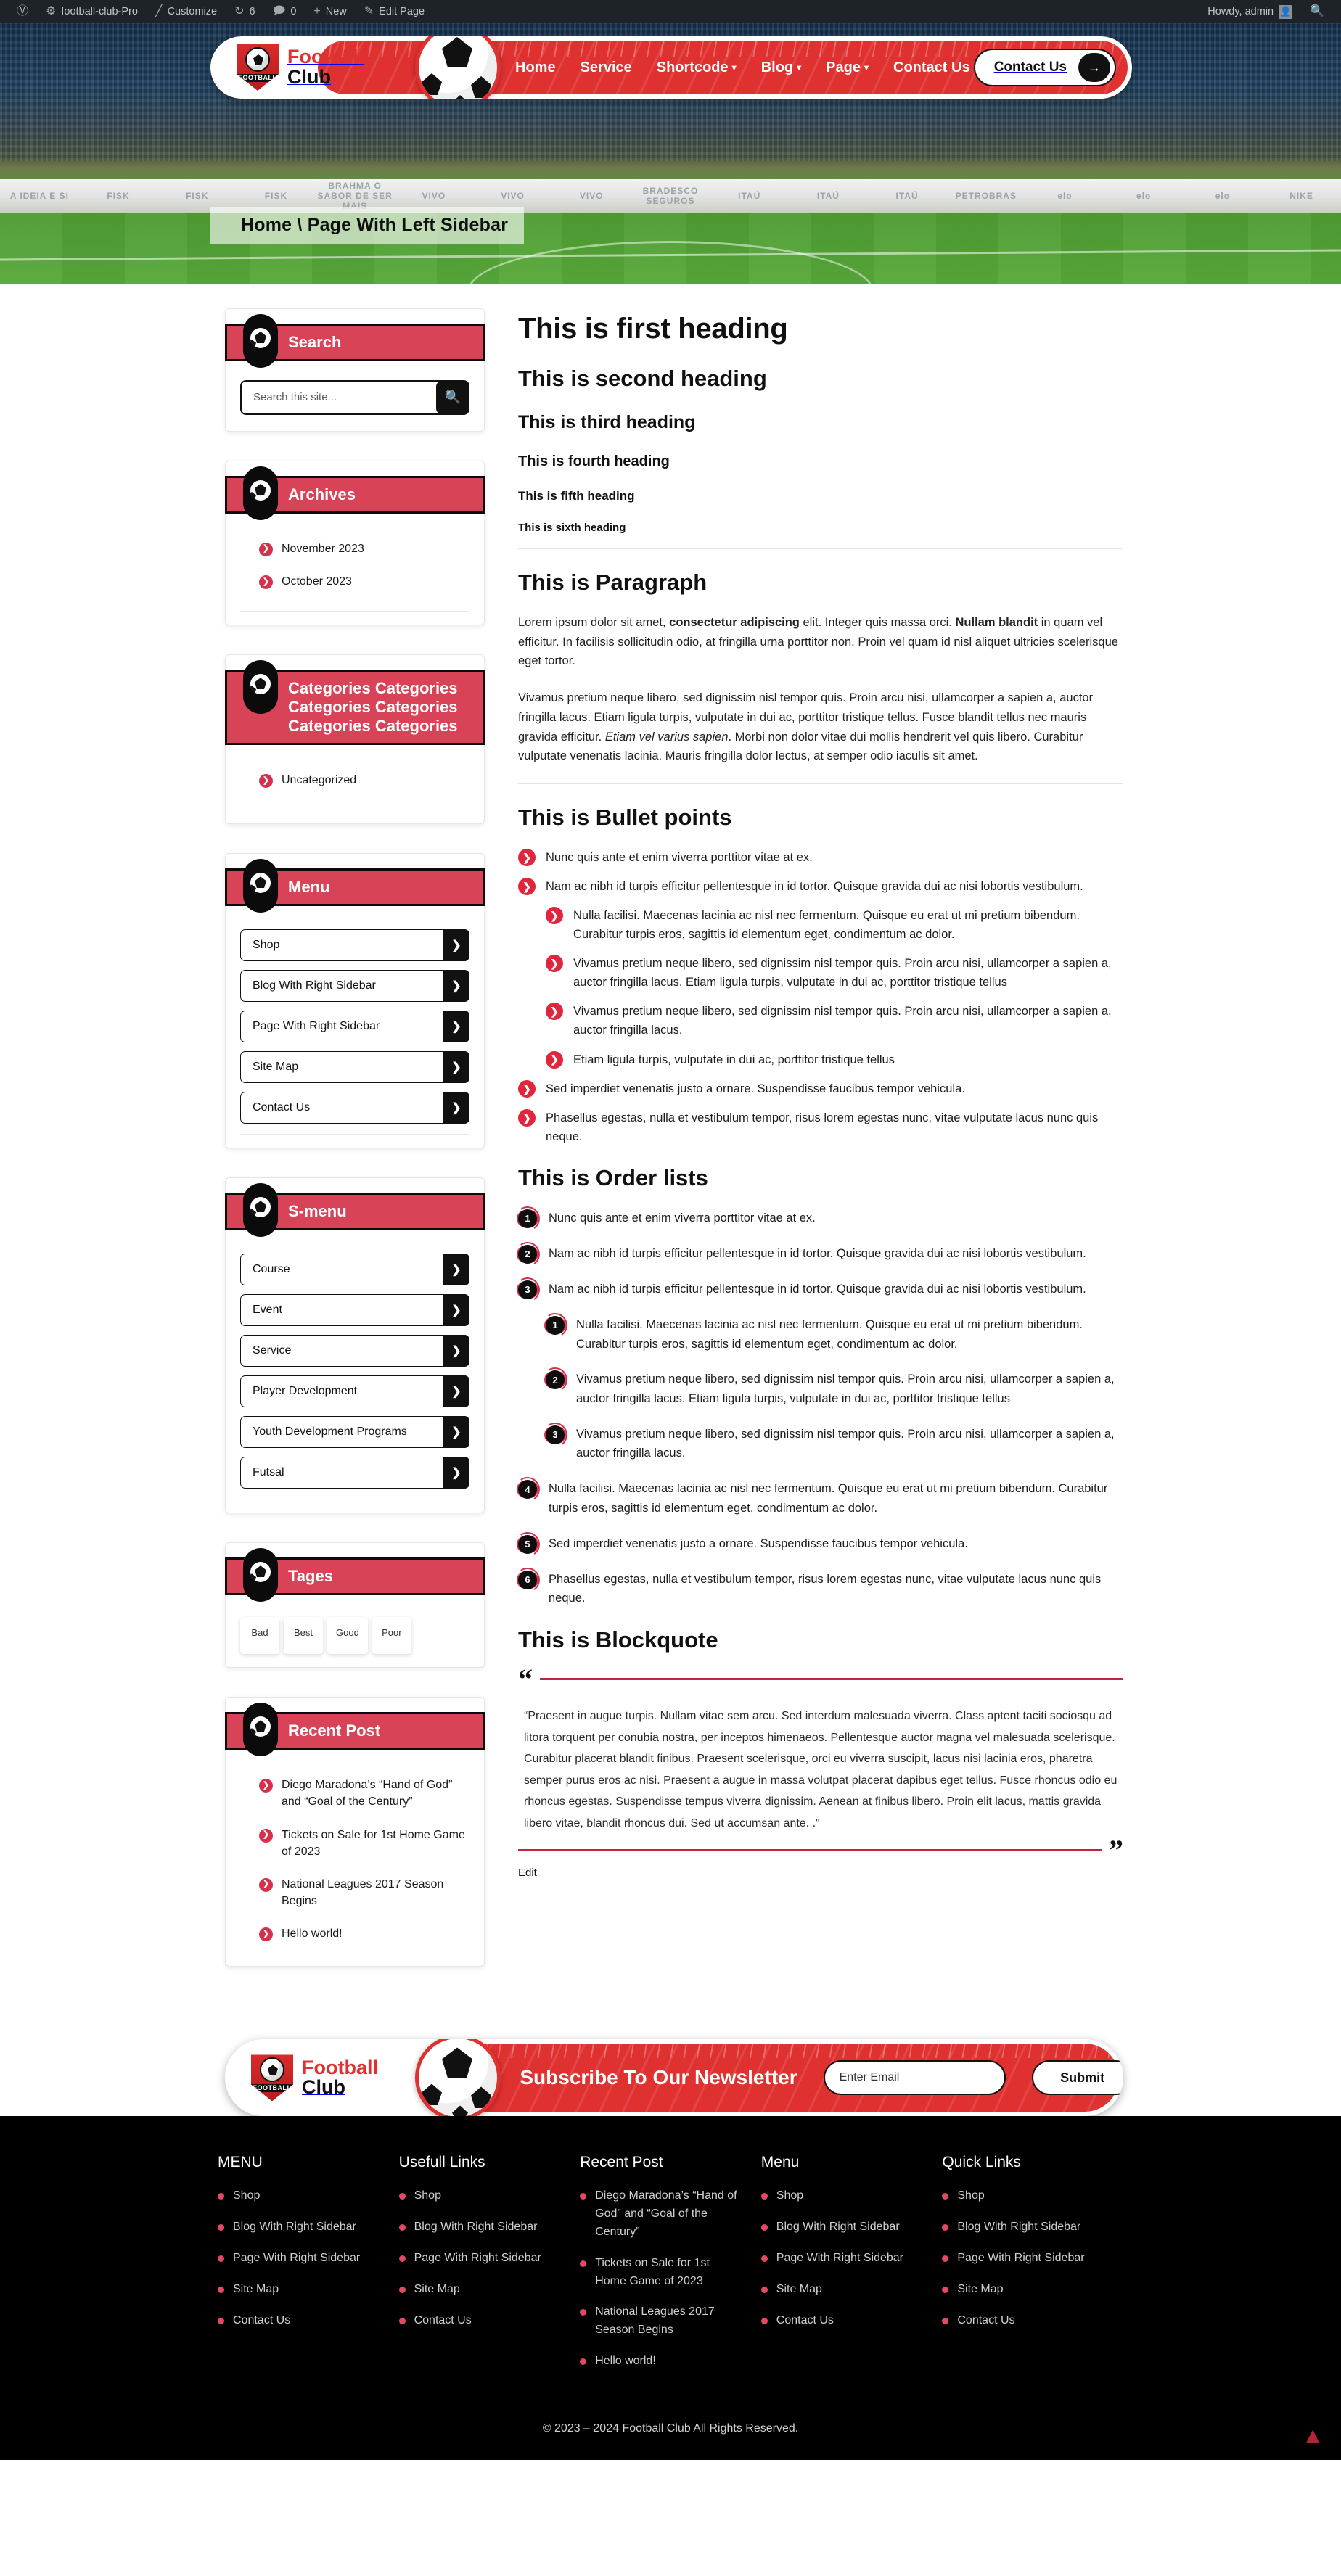 The width and height of the screenshot is (1341, 2576). Describe the element at coordinates (354, 1351) in the screenshot. I see `menu-item-service: Service ❯` at that location.